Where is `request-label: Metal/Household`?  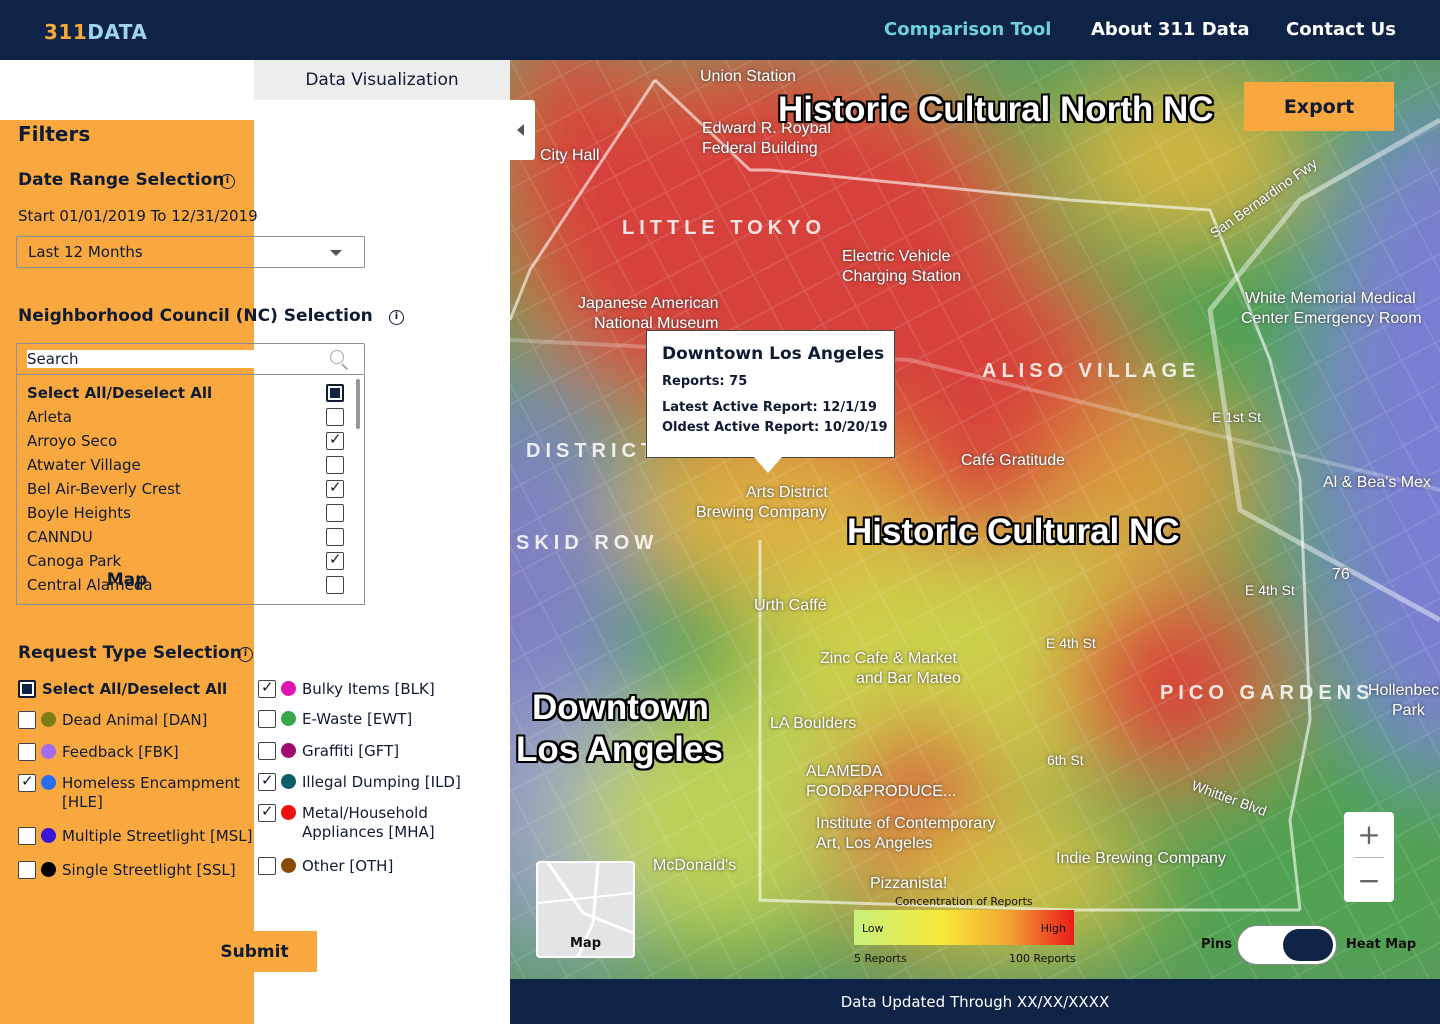
request-label: Metal/Household is located at coordinates (365, 813).